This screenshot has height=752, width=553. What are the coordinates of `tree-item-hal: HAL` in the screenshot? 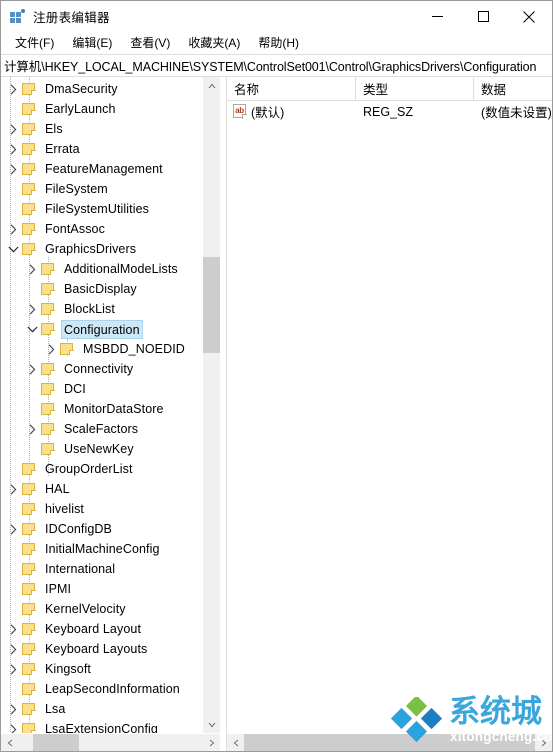 It's located at (101, 489).